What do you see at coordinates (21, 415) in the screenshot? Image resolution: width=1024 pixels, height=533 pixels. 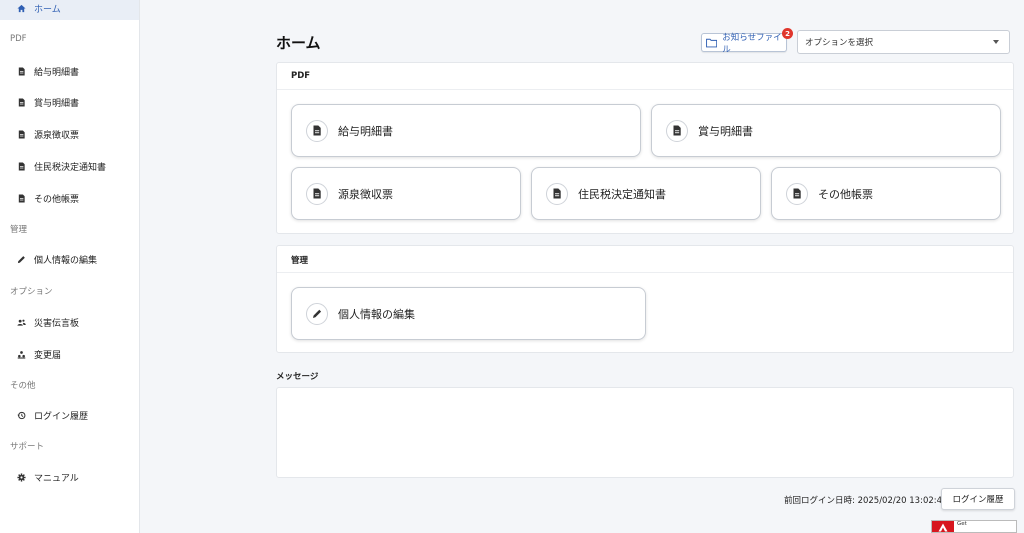 I see `history-icon` at bounding box center [21, 415].